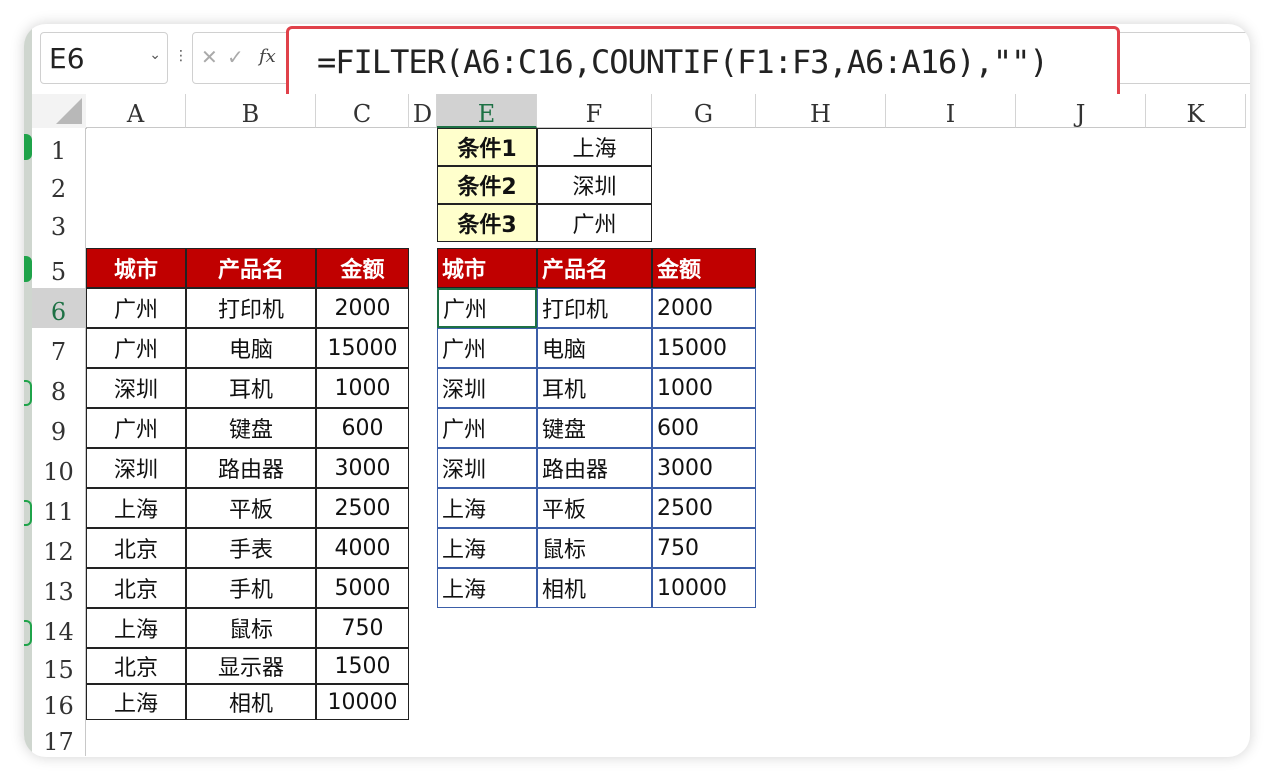  What do you see at coordinates (362, 268) in the screenshot?
I see `source-header-cell: 金额` at bounding box center [362, 268].